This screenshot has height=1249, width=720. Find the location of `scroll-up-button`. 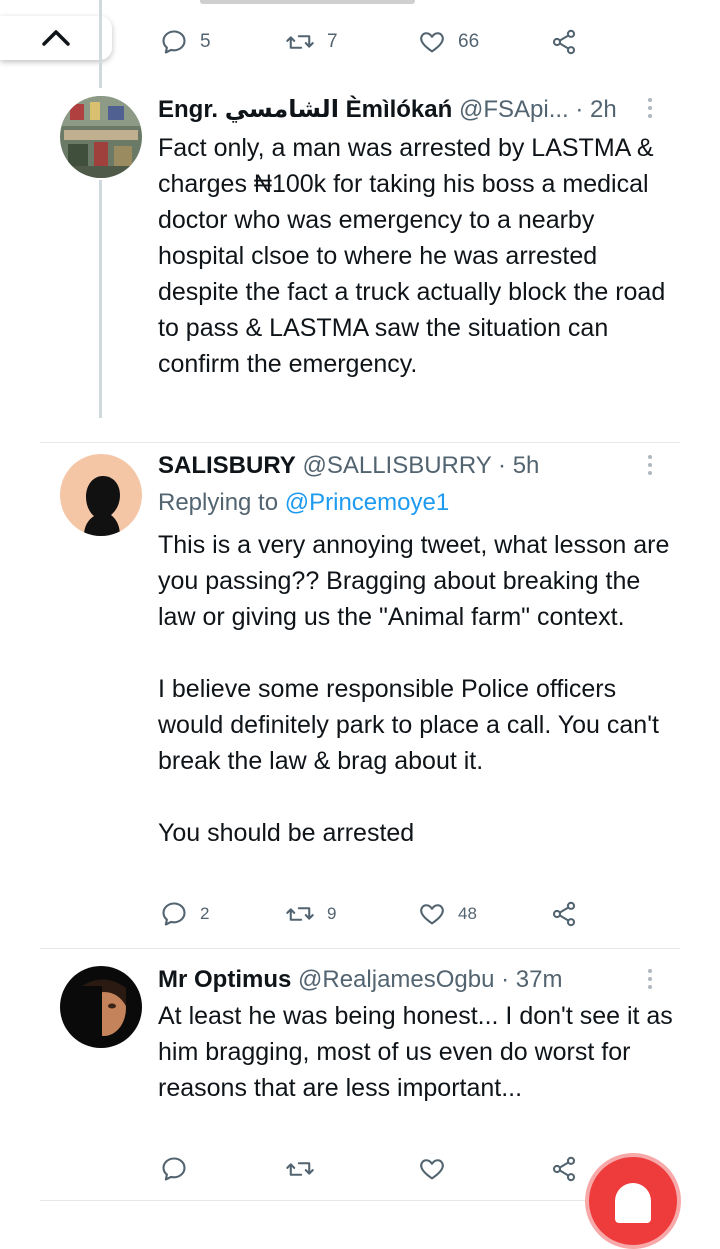

scroll-up-button is located at coordinates (56, 38).